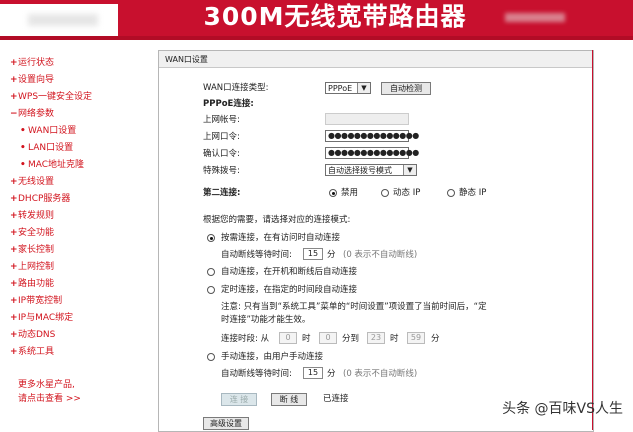 This screenshot has width=633, height=432. What do you see at coordinates (313, 254) in the screenshot?
I see `idle-time-input: 15` at bounding box center [313, 254].